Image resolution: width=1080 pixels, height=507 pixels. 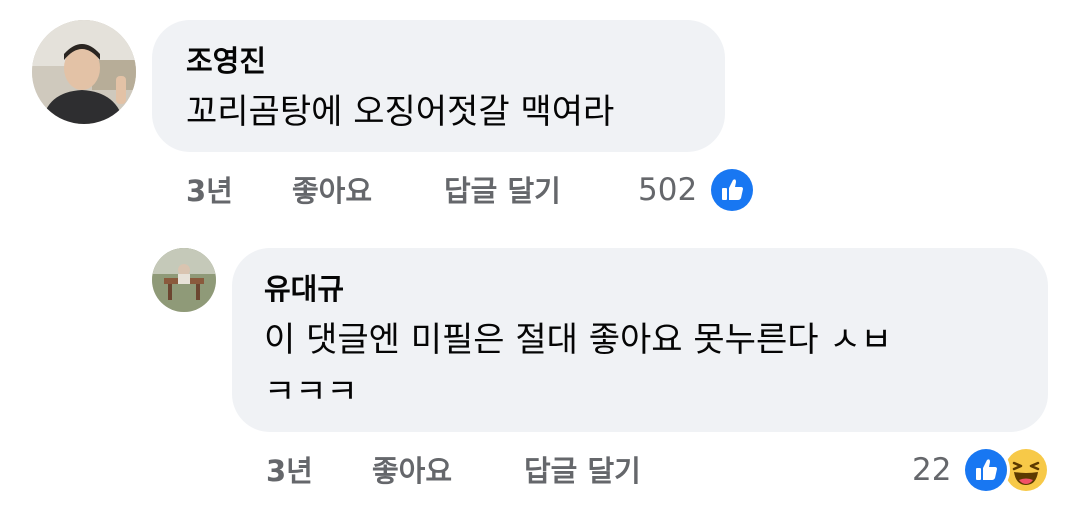 What do you see at coordinates (667, 190) in the screenshot?
I see `reaction-count: 502` at bounding box center [667, 190].